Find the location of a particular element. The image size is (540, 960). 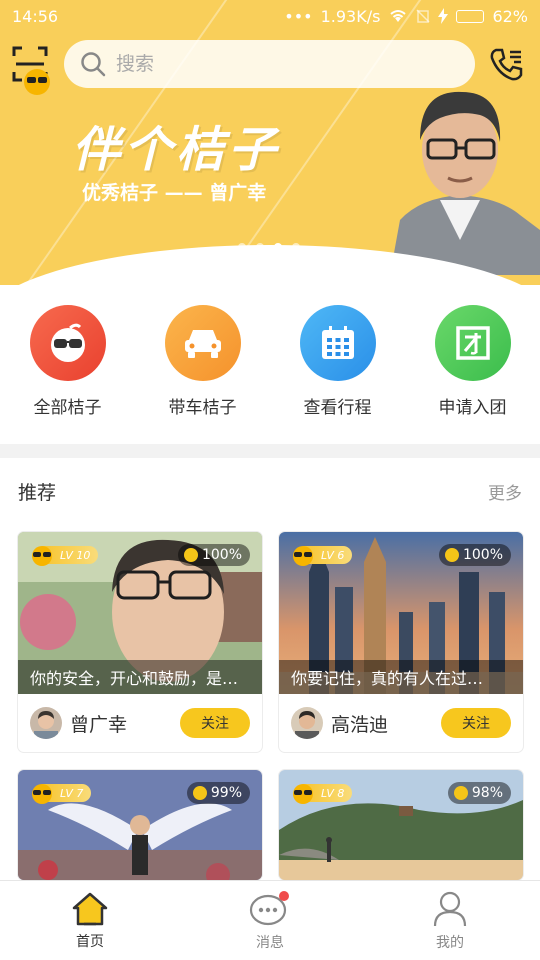

action-join-group: 申请入团 is located at coordinates (472, 365).